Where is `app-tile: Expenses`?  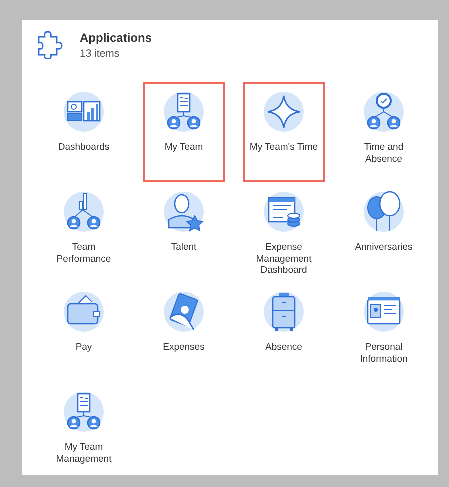 app-tile: Expenses is located at coordinates (184, 332).